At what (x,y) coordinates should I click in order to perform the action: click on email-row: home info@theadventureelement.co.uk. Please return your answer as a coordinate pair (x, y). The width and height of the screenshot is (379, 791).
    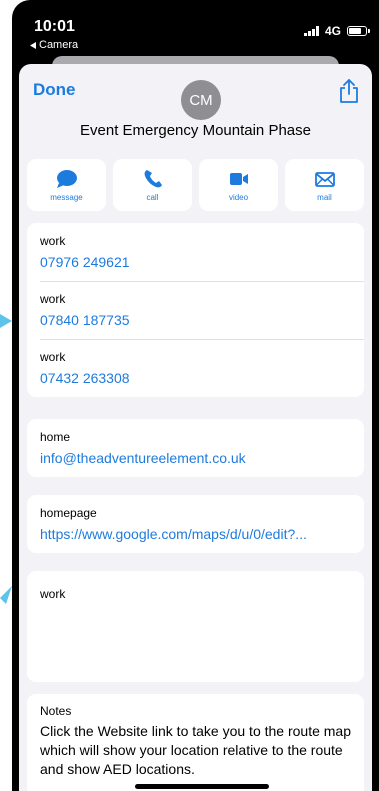
    Looking at the image, I should click on (195, 448).